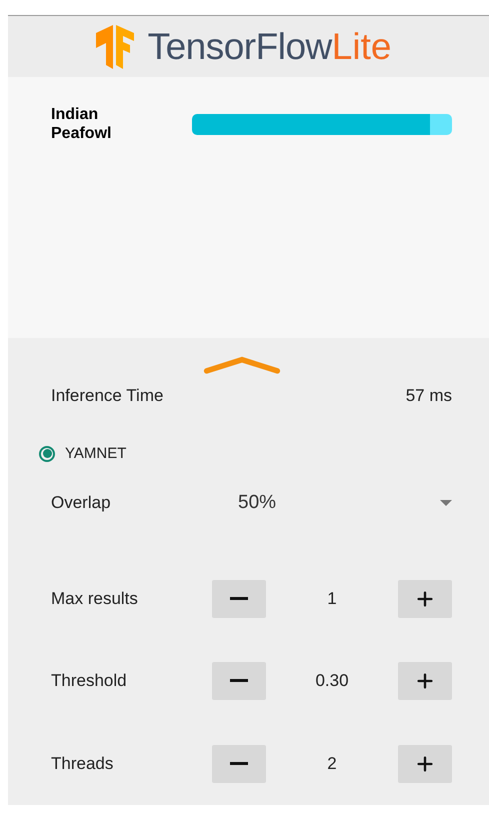 This screenshot has width=489, height=831. What do you see at coordinates (81, 502) in the screenshot?
I see `overlap-label: Overlap` at bounding box center [81, 502].